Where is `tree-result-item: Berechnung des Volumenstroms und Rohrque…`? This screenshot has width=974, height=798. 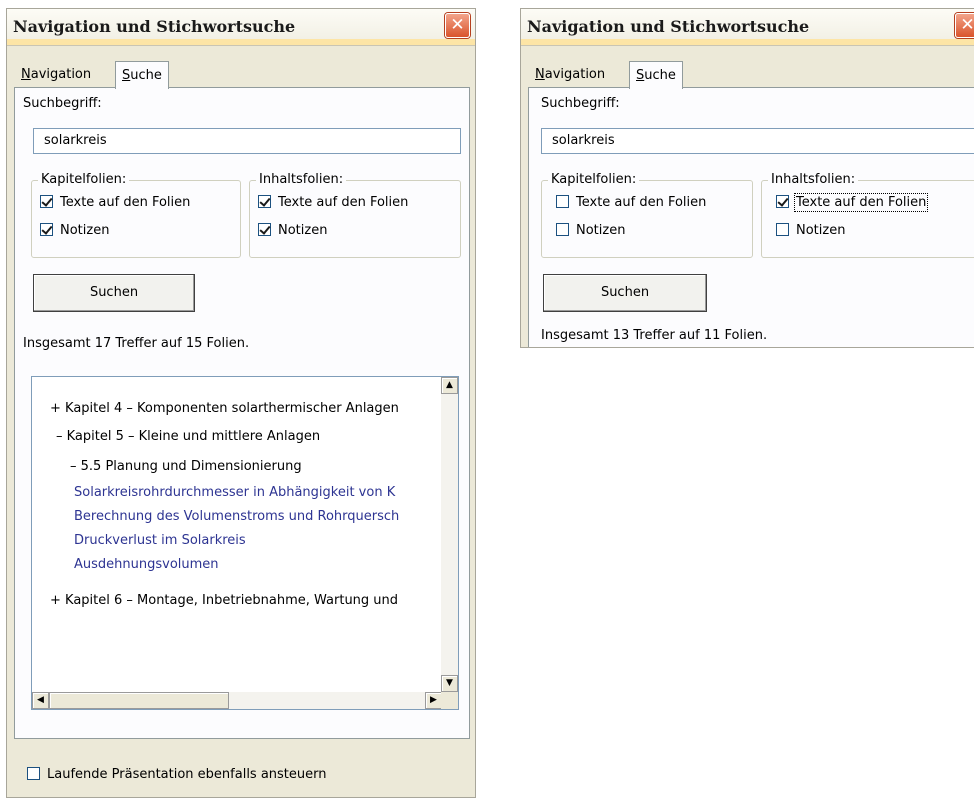
tree-result-item: Berechnung des Volumenstroms und Rohrque… is located at coordinates (236, 516).